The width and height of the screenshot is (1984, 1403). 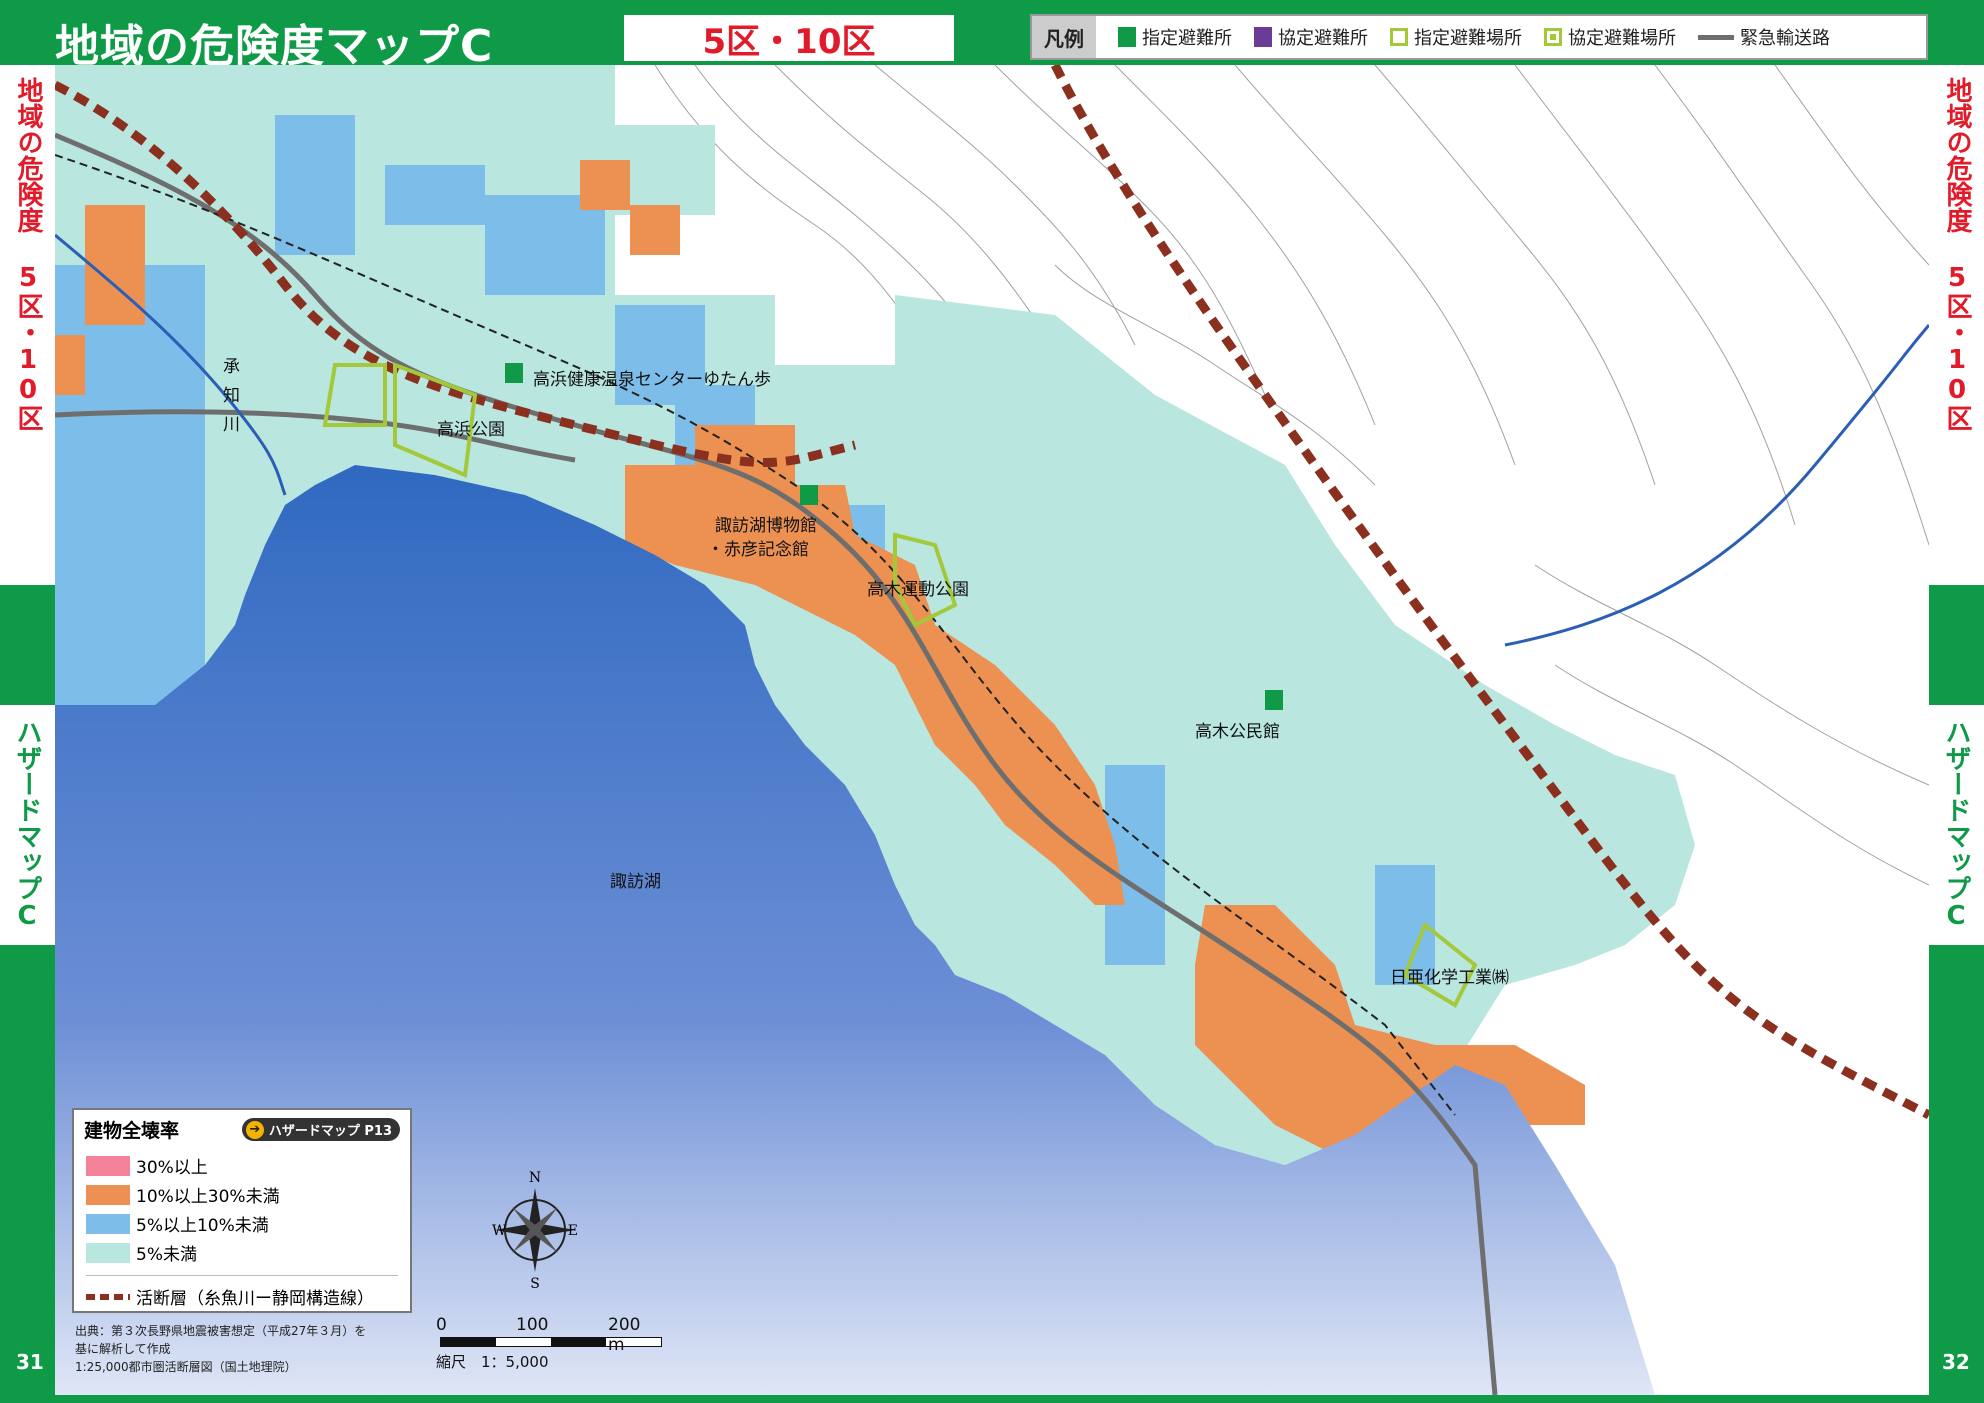 I want to click on factory-label: 日亜化学工業㈱, so click(x=1449, y=978).